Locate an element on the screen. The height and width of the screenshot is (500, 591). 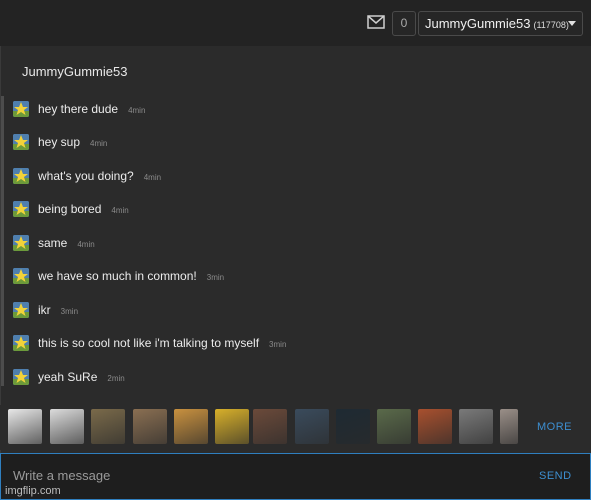
spongebob-meme-thumb is located at coordinates (232, 426).